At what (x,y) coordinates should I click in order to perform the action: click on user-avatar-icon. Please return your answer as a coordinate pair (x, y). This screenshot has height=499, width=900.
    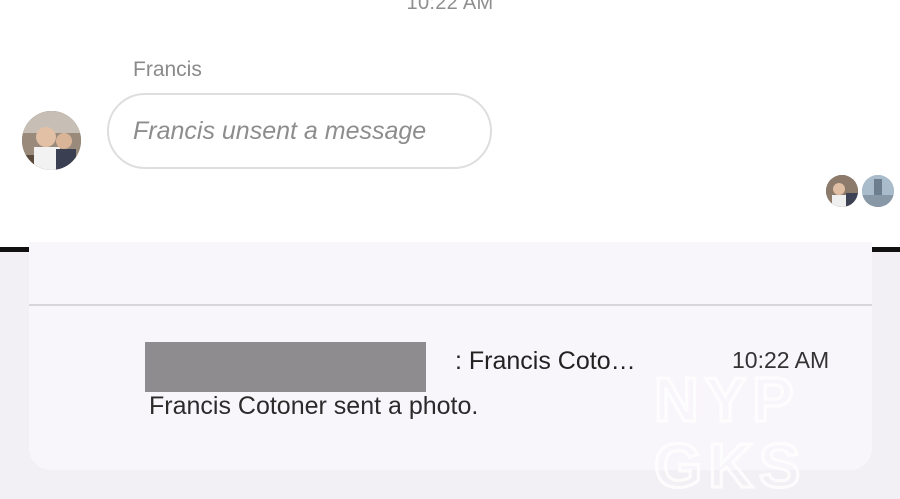
    Looking at the image, I should click on (51, 140).